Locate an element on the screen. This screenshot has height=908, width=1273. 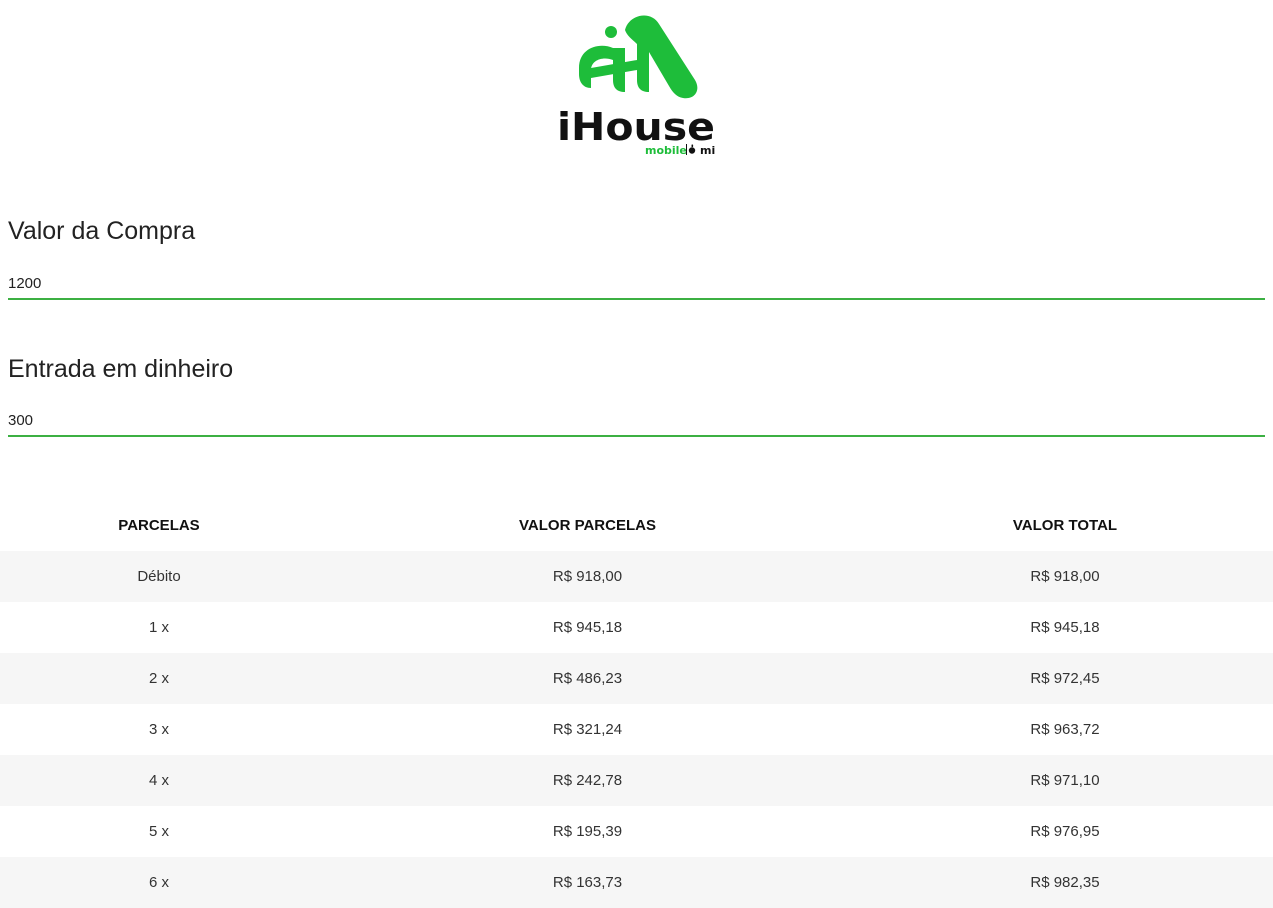
installment-value: R$ 945,18 is located at coordinates (587, 627).